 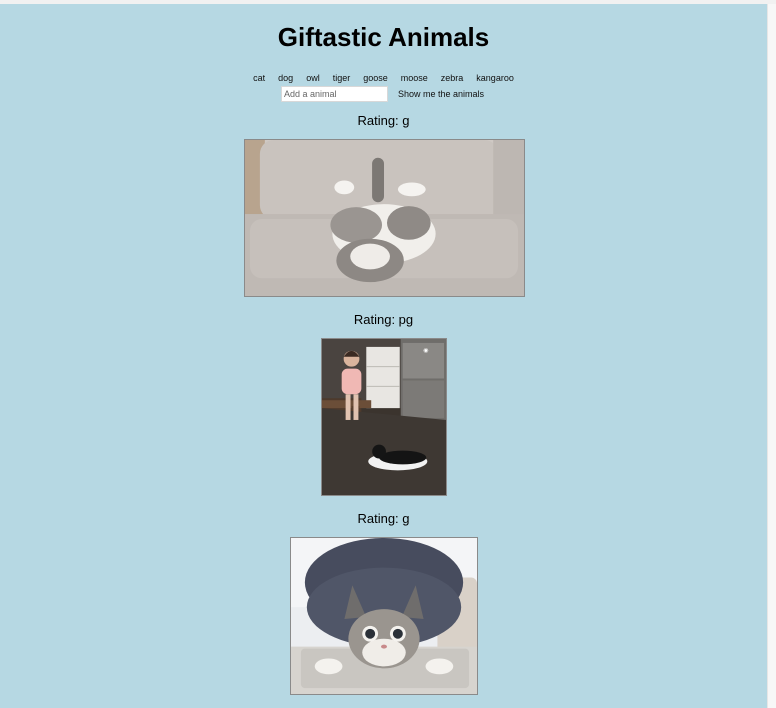 What do you see at coordinates (452, 78) in the screenshot?
I see `animal-button-zebra: zebra` at bounding box center [452, 78].